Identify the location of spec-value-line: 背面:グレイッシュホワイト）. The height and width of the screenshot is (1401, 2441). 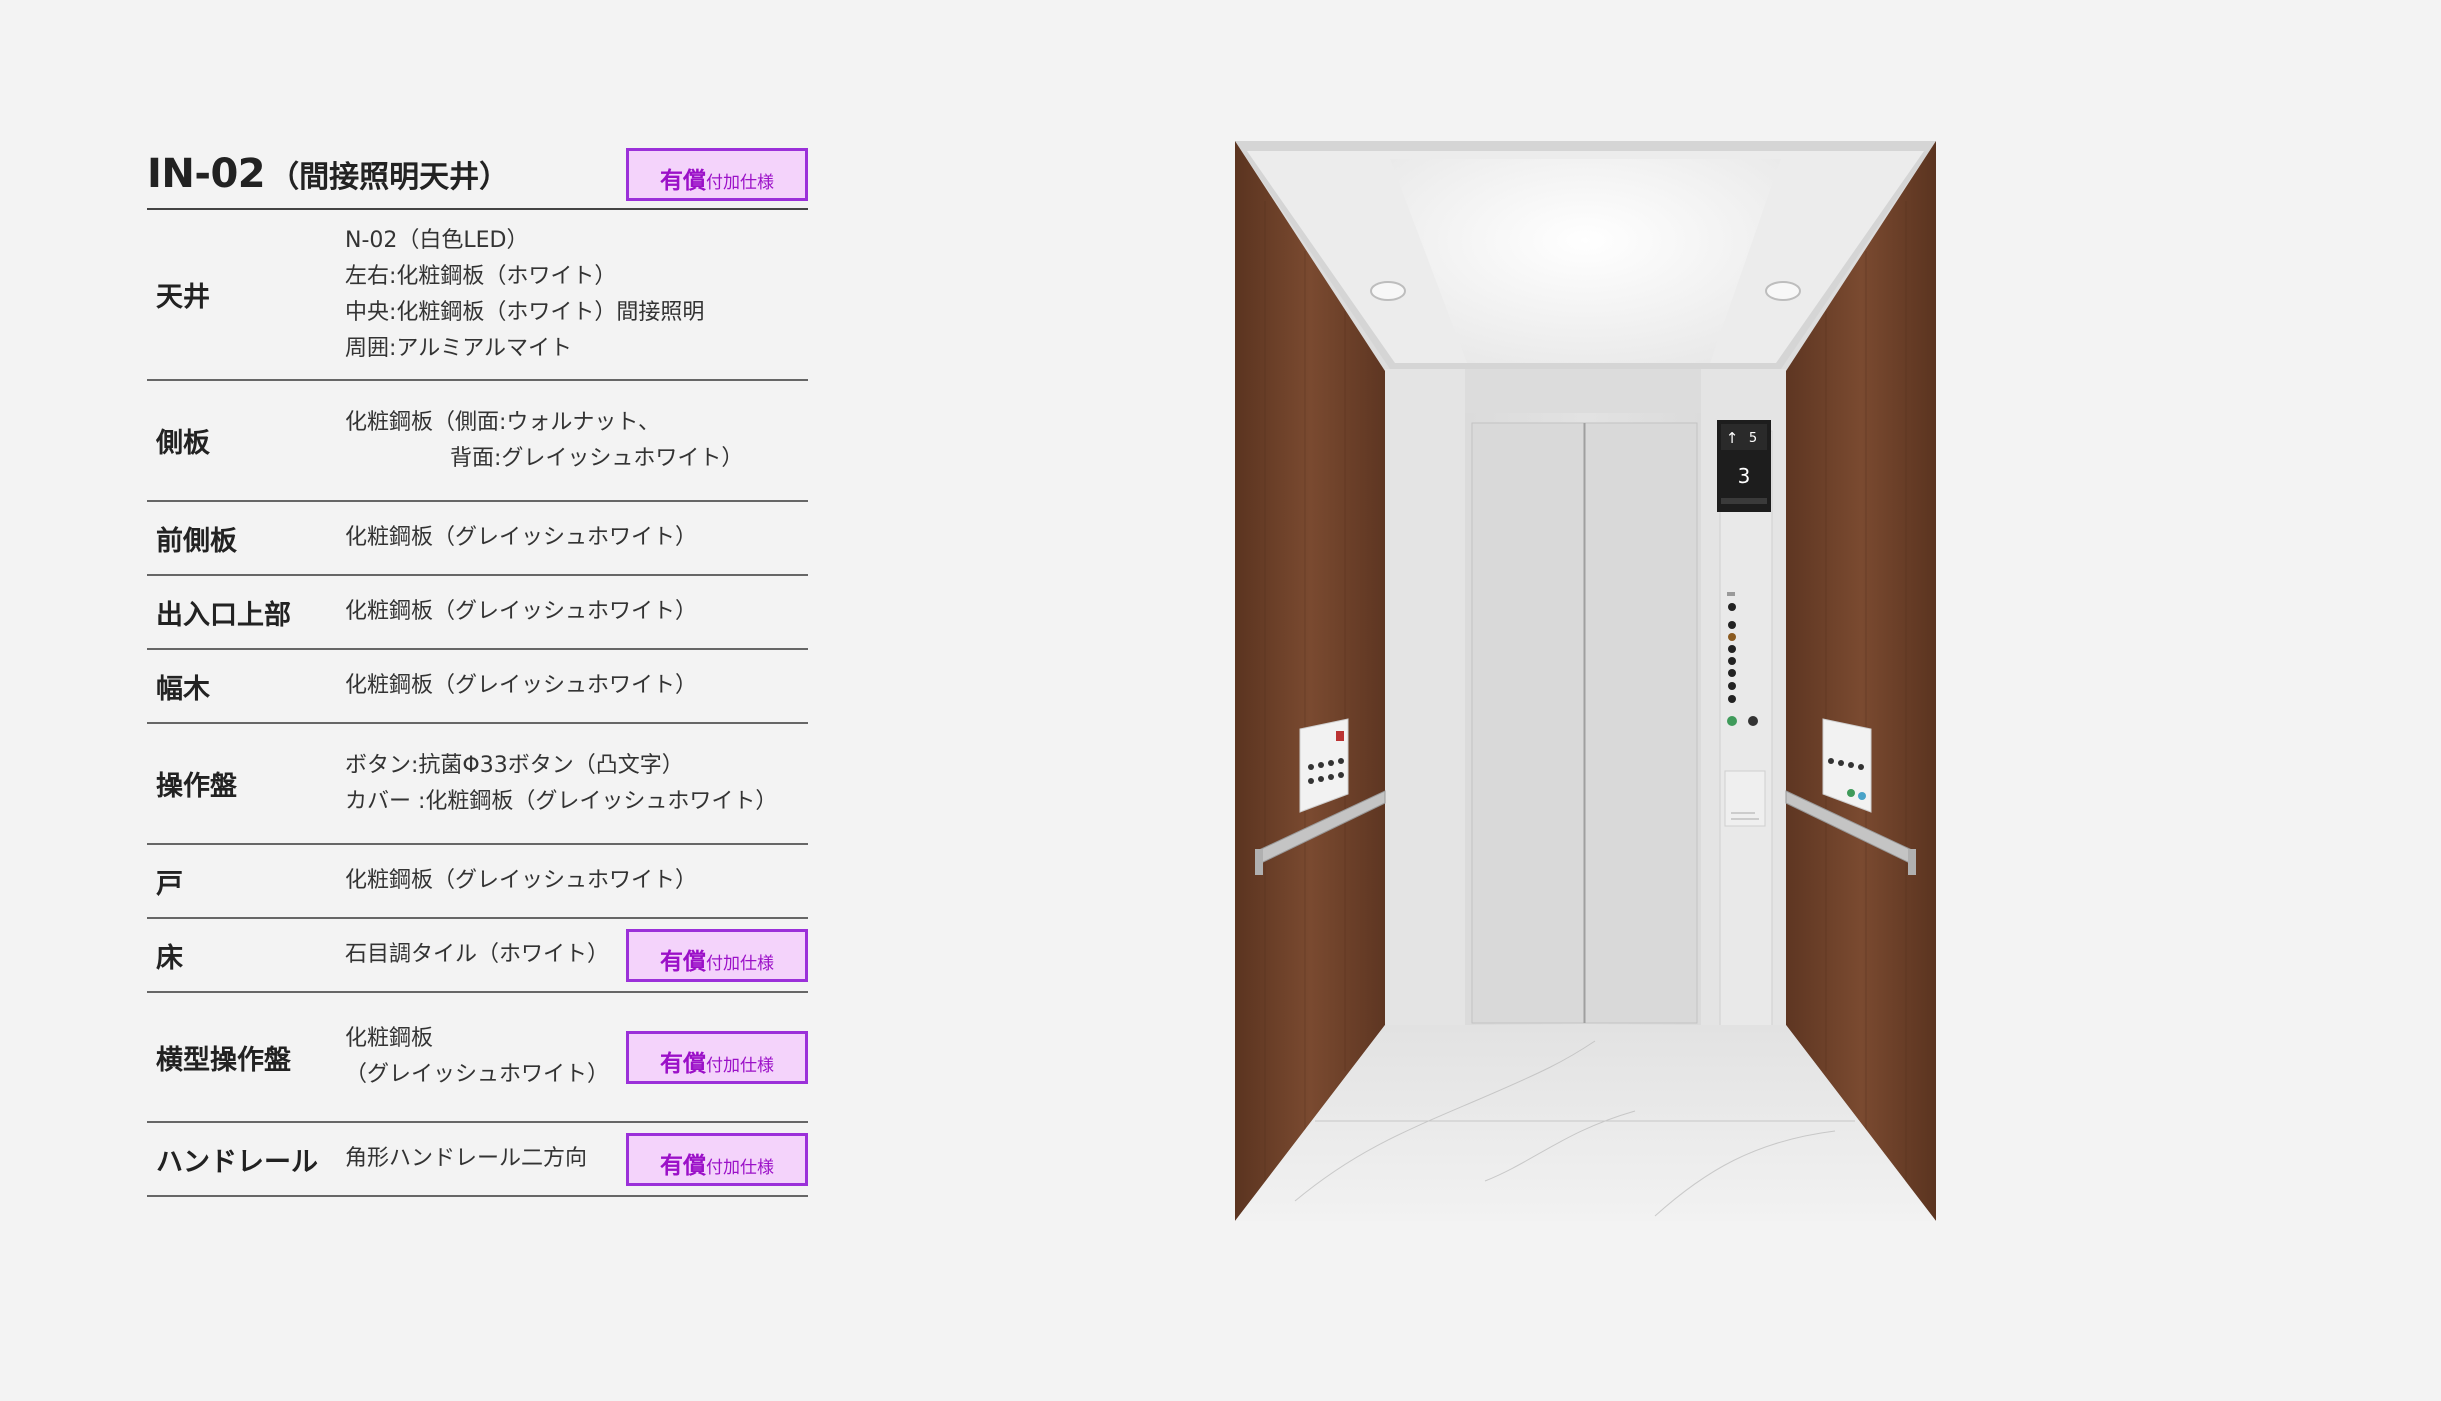
(597, 458).